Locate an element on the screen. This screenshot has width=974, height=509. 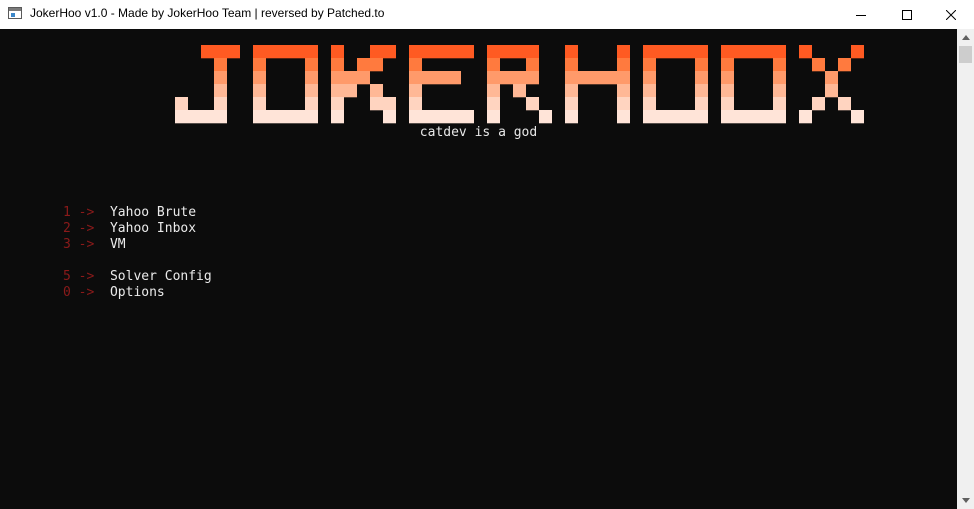
maximize-button is located at coordinates (907, 14).